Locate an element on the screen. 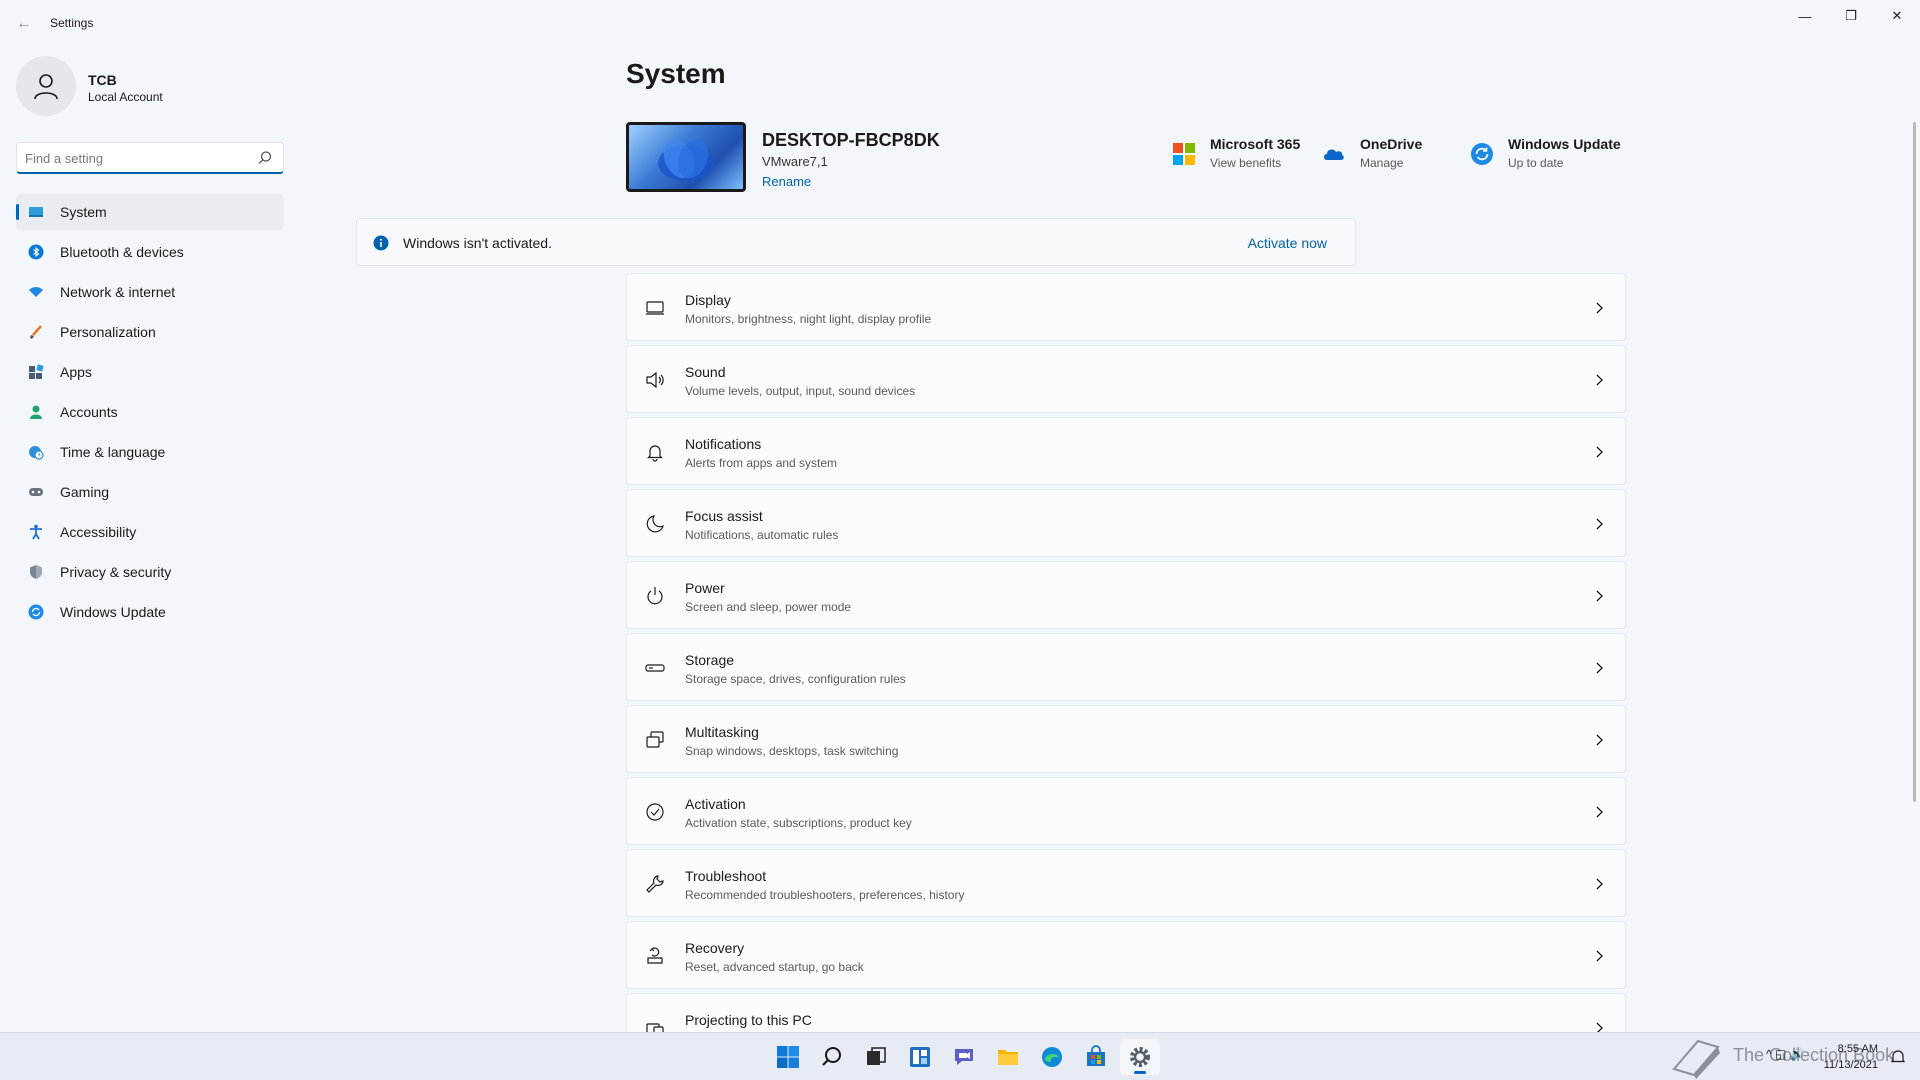  sidebar-item-label: Apps is located at coordinates (76, 372).